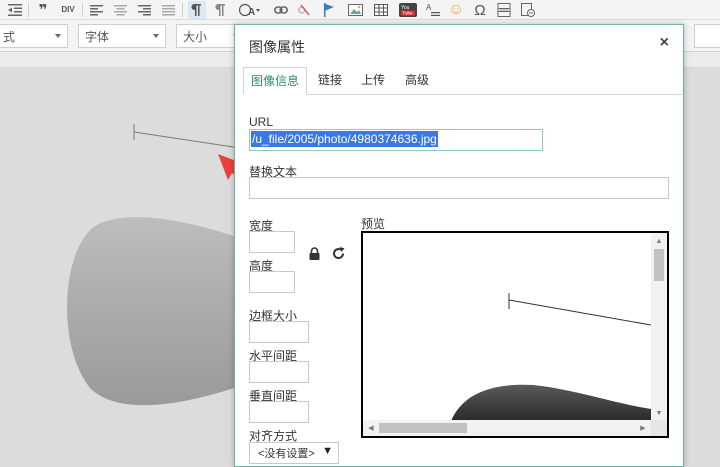 This screenshot has width=720, height=467. Describe the element at coordinates (330, 81) in the screenshot. I see `tab-link: 链接` at that location.